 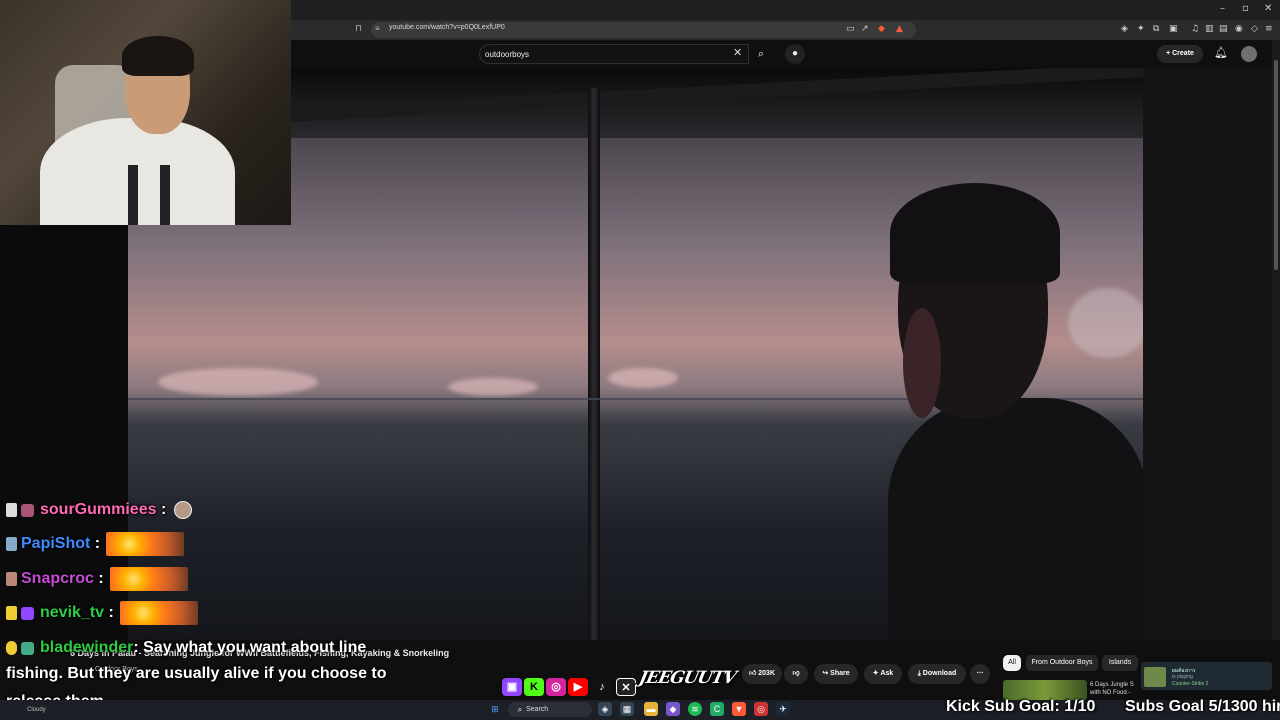 What do you see at coordinates (1207, 354) in the screenshot?
I see `side-panel` at bounding box center [1207, 354].